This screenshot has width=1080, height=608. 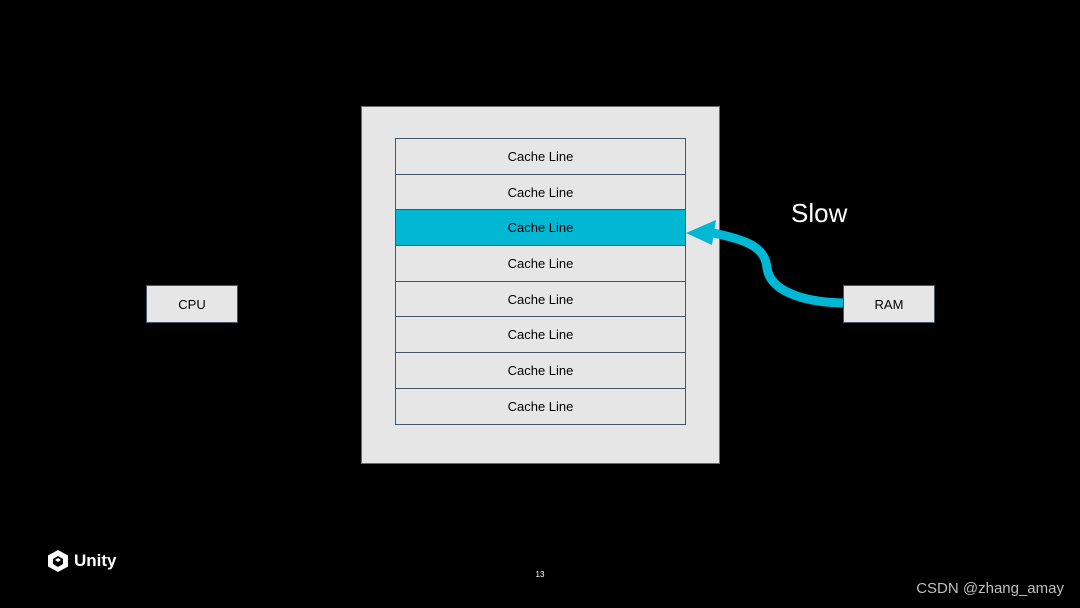 What do you see at coordinates (819, 213) in the screenshot?
I see `slow-label: Slow` at bounding box center [819, 213].